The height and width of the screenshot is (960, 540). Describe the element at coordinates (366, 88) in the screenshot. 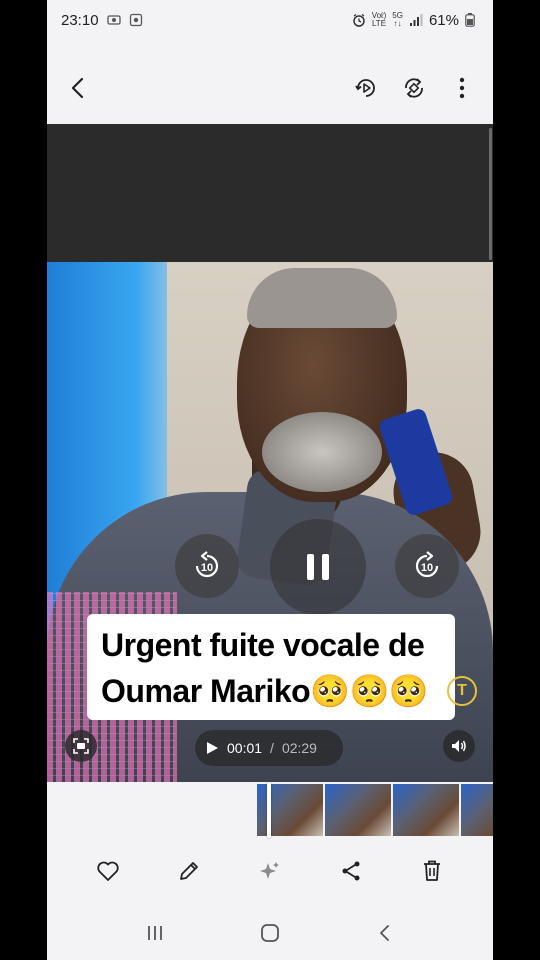

I see `motion-photo-icon` at that location.